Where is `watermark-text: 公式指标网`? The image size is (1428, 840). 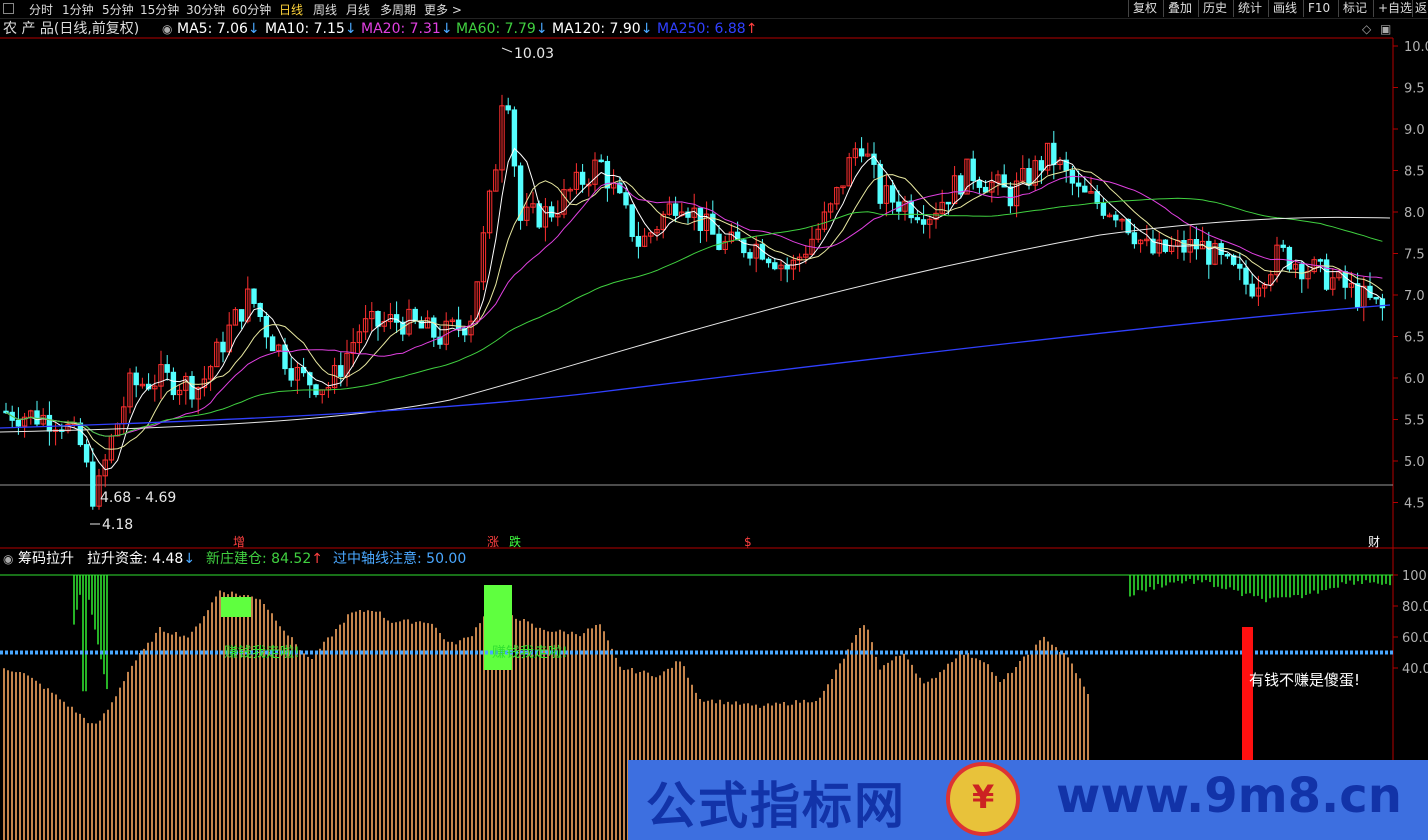 watermark-text: 公式指标网 is located at coordinates (776, 806).